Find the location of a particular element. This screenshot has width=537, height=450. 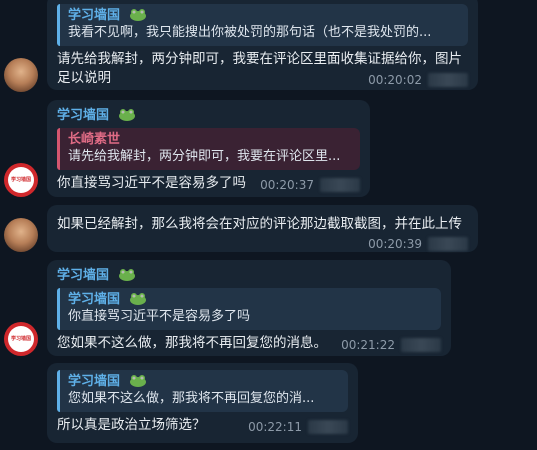

message-line: 你直接骂习近平不是容易多了吗 is located at coordinates (151, 183).